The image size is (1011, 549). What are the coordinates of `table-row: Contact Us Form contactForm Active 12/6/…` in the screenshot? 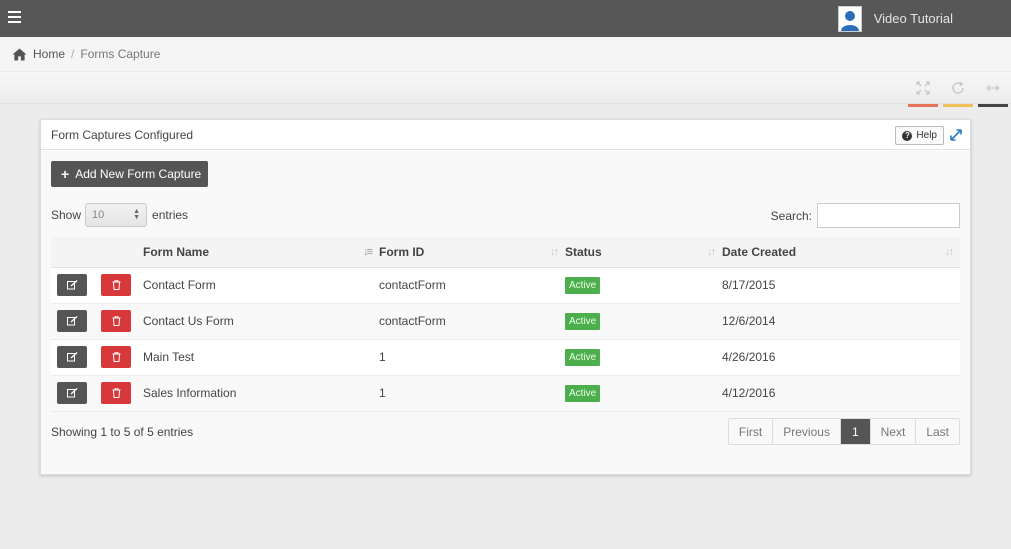 It's located at (505, 321).